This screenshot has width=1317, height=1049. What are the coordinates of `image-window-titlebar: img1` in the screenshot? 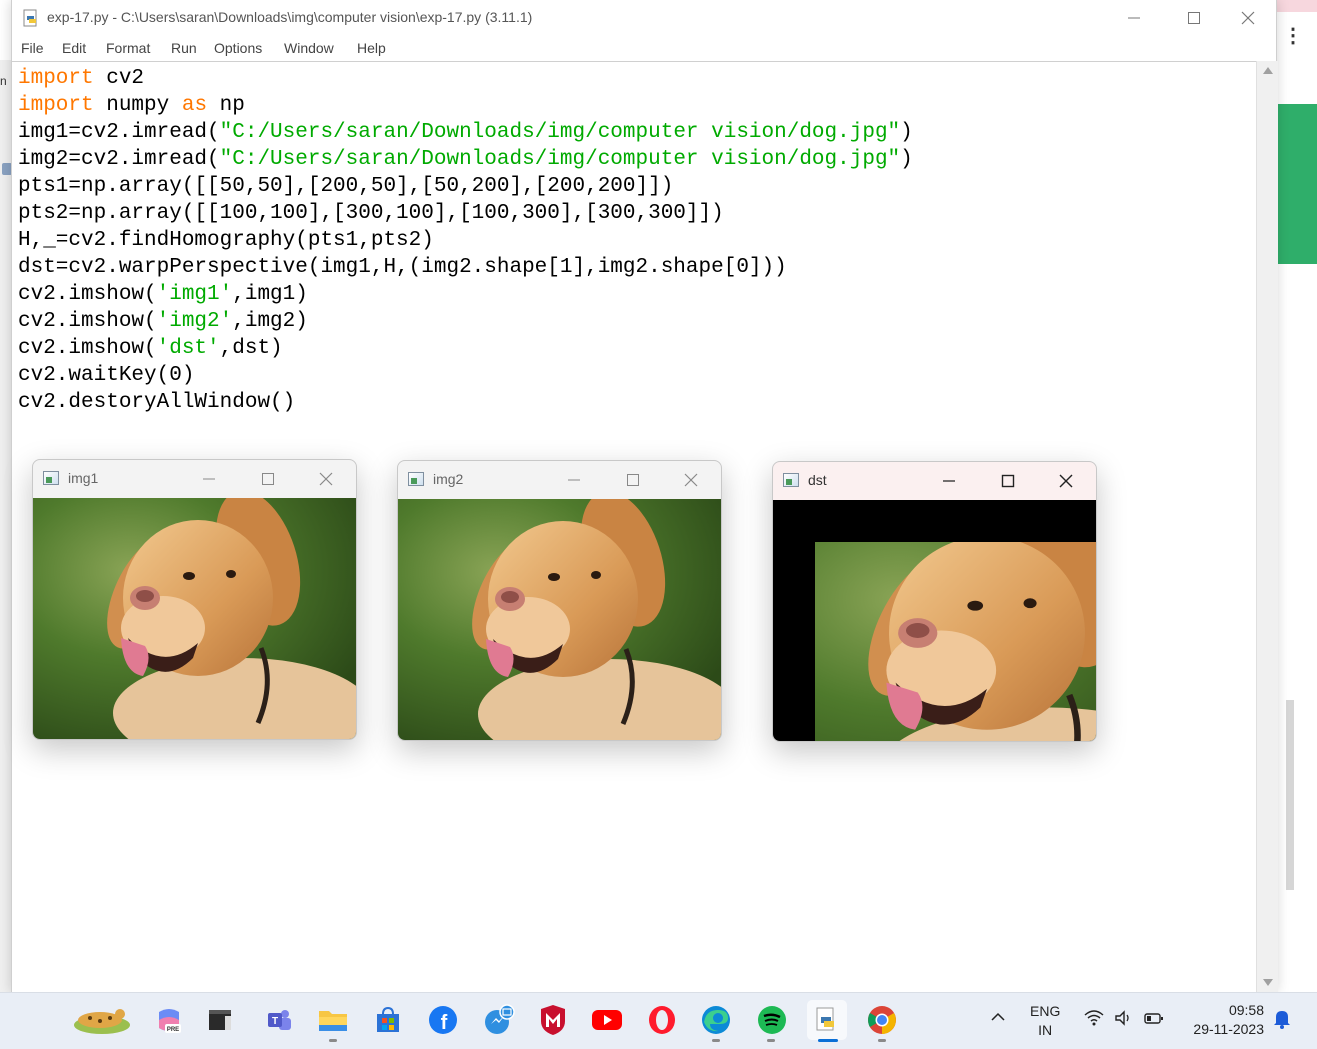 It's located at (194, 479).